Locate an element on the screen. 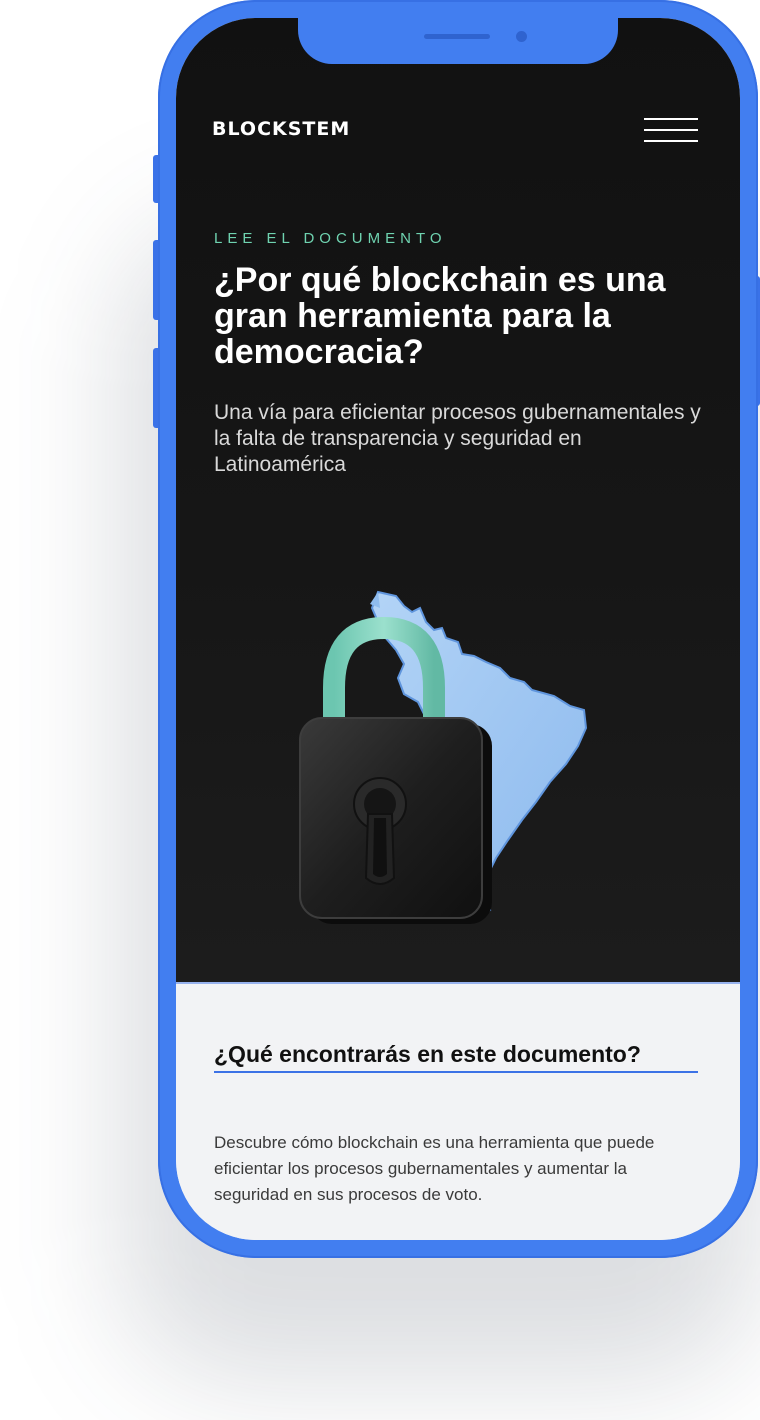 The image size is (760, 1420). padlock-body is located at coordinates (395, 820).